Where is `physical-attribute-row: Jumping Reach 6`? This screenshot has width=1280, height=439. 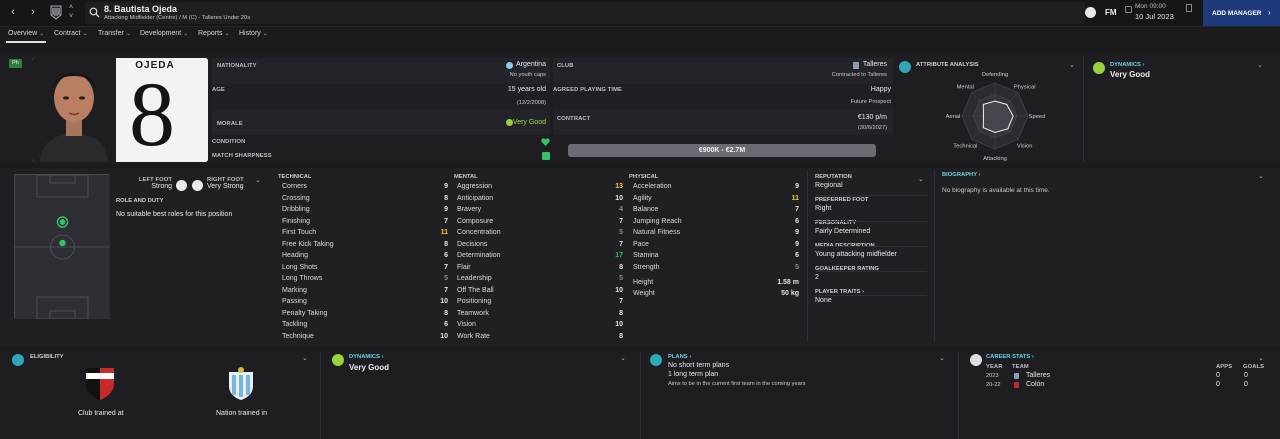 physical-attribute-row: Jumping Reach 6 is located at coordinates (716, 224).